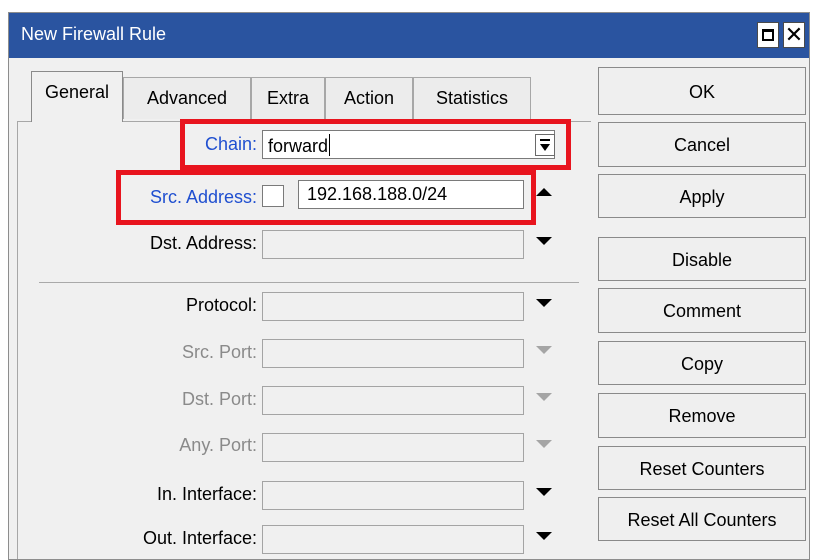  Describe the element at coordinates (702, 259) in the screenshot. I see `disable-button: Disable` at that location.